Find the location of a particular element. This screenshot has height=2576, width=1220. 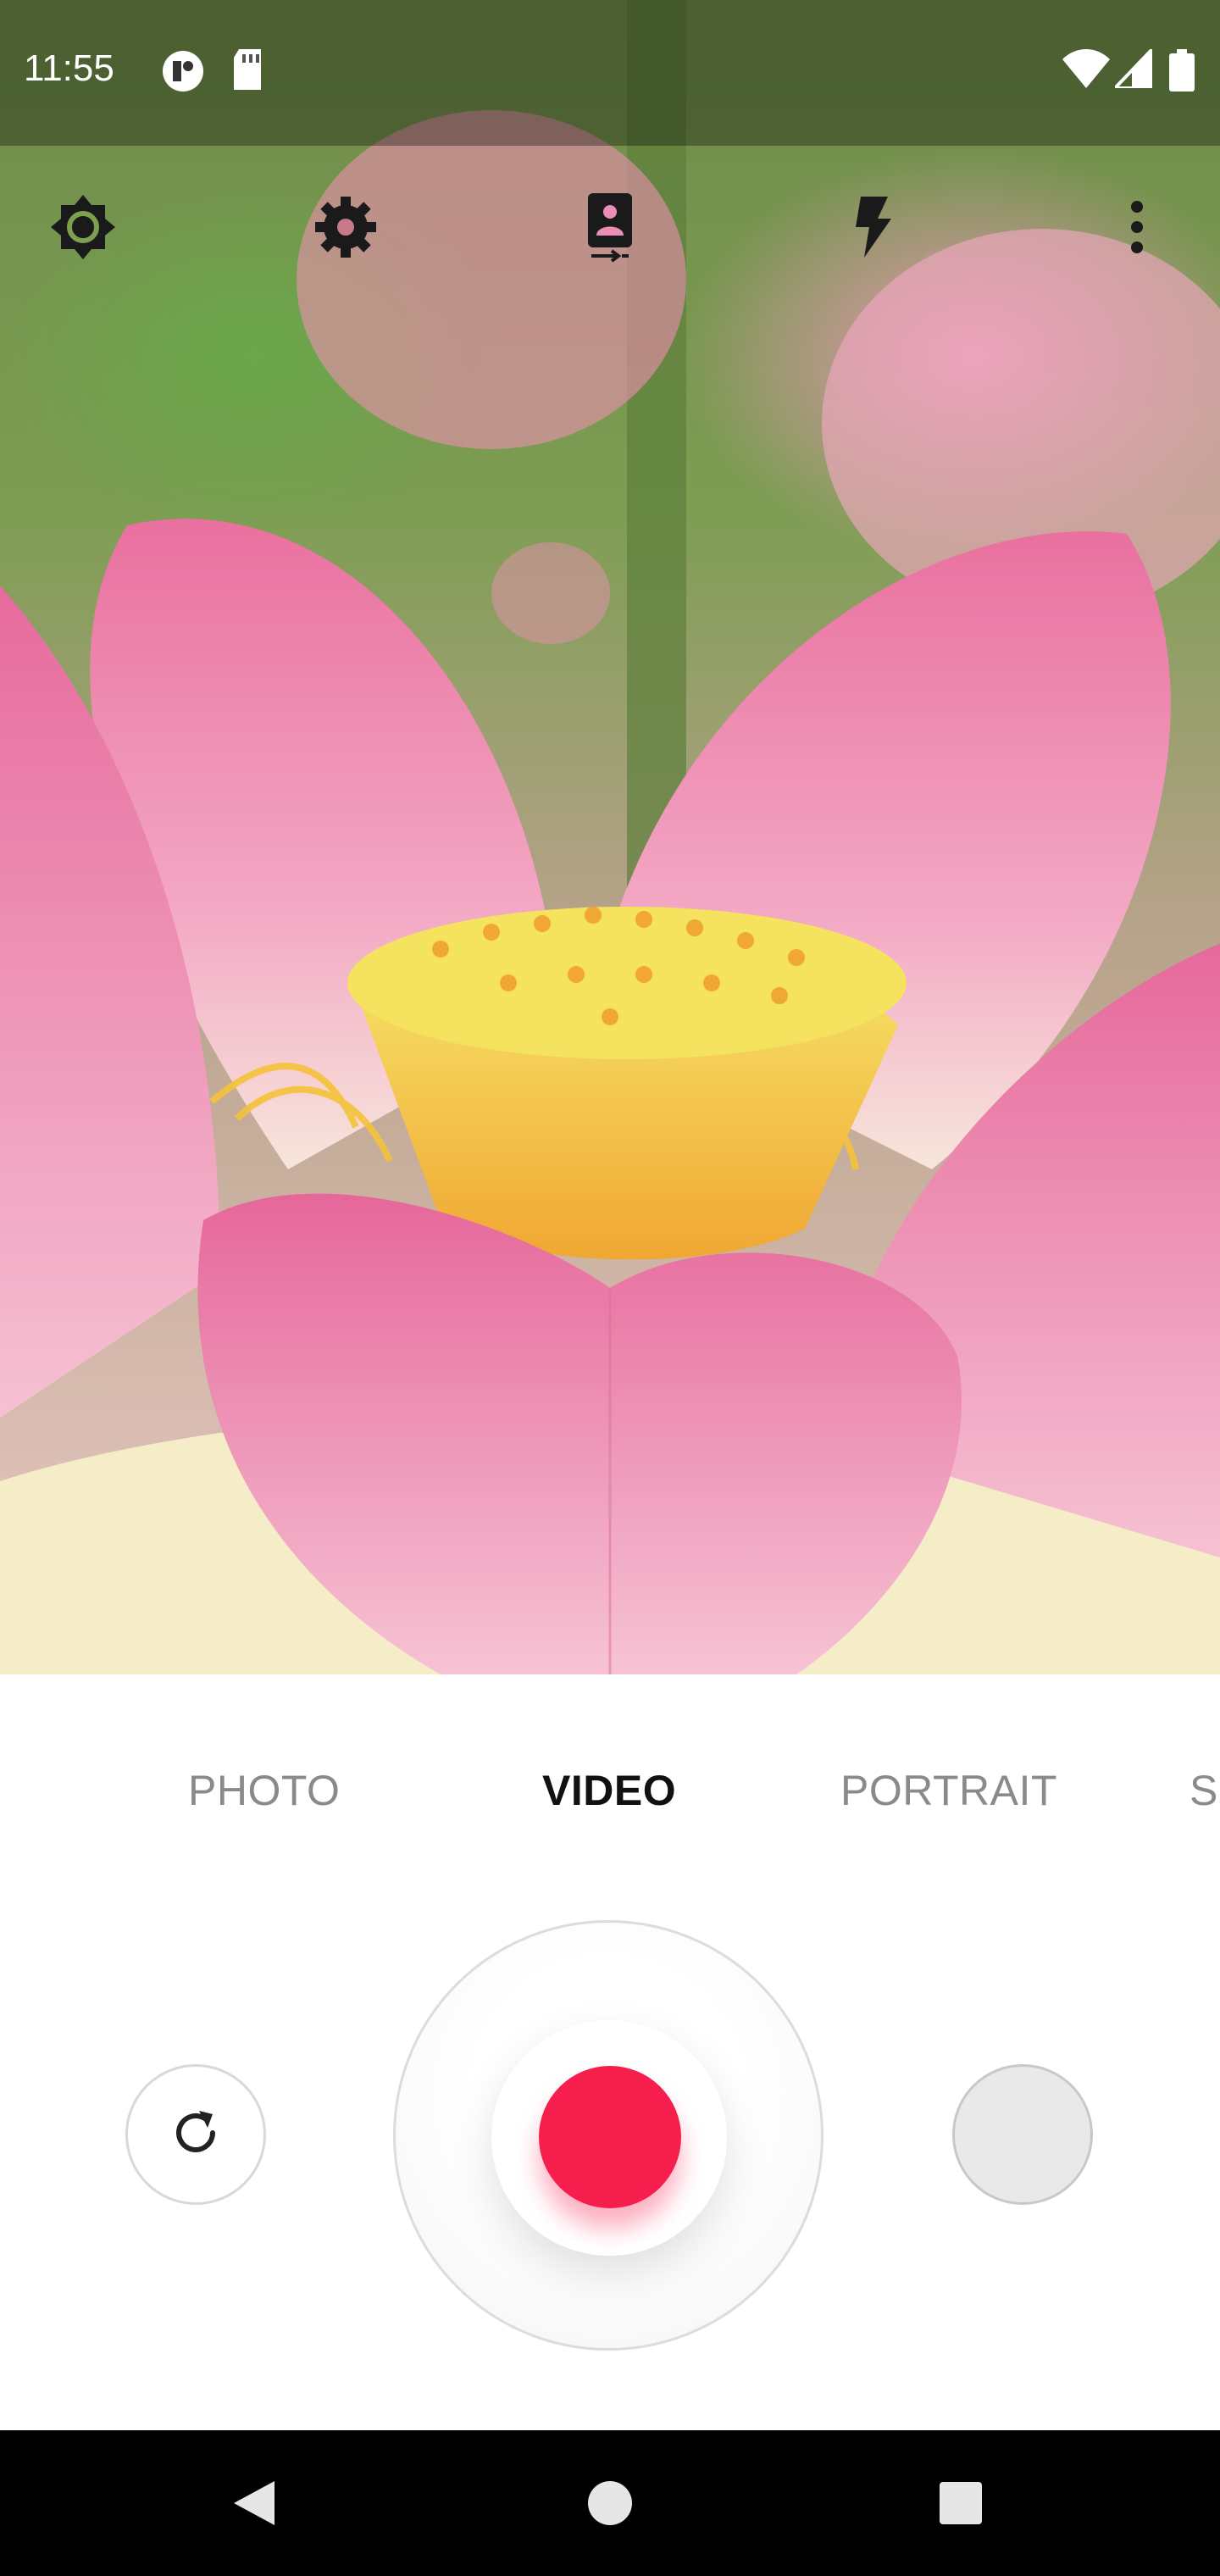

rotate-button is located at coordinates (195, 2134).